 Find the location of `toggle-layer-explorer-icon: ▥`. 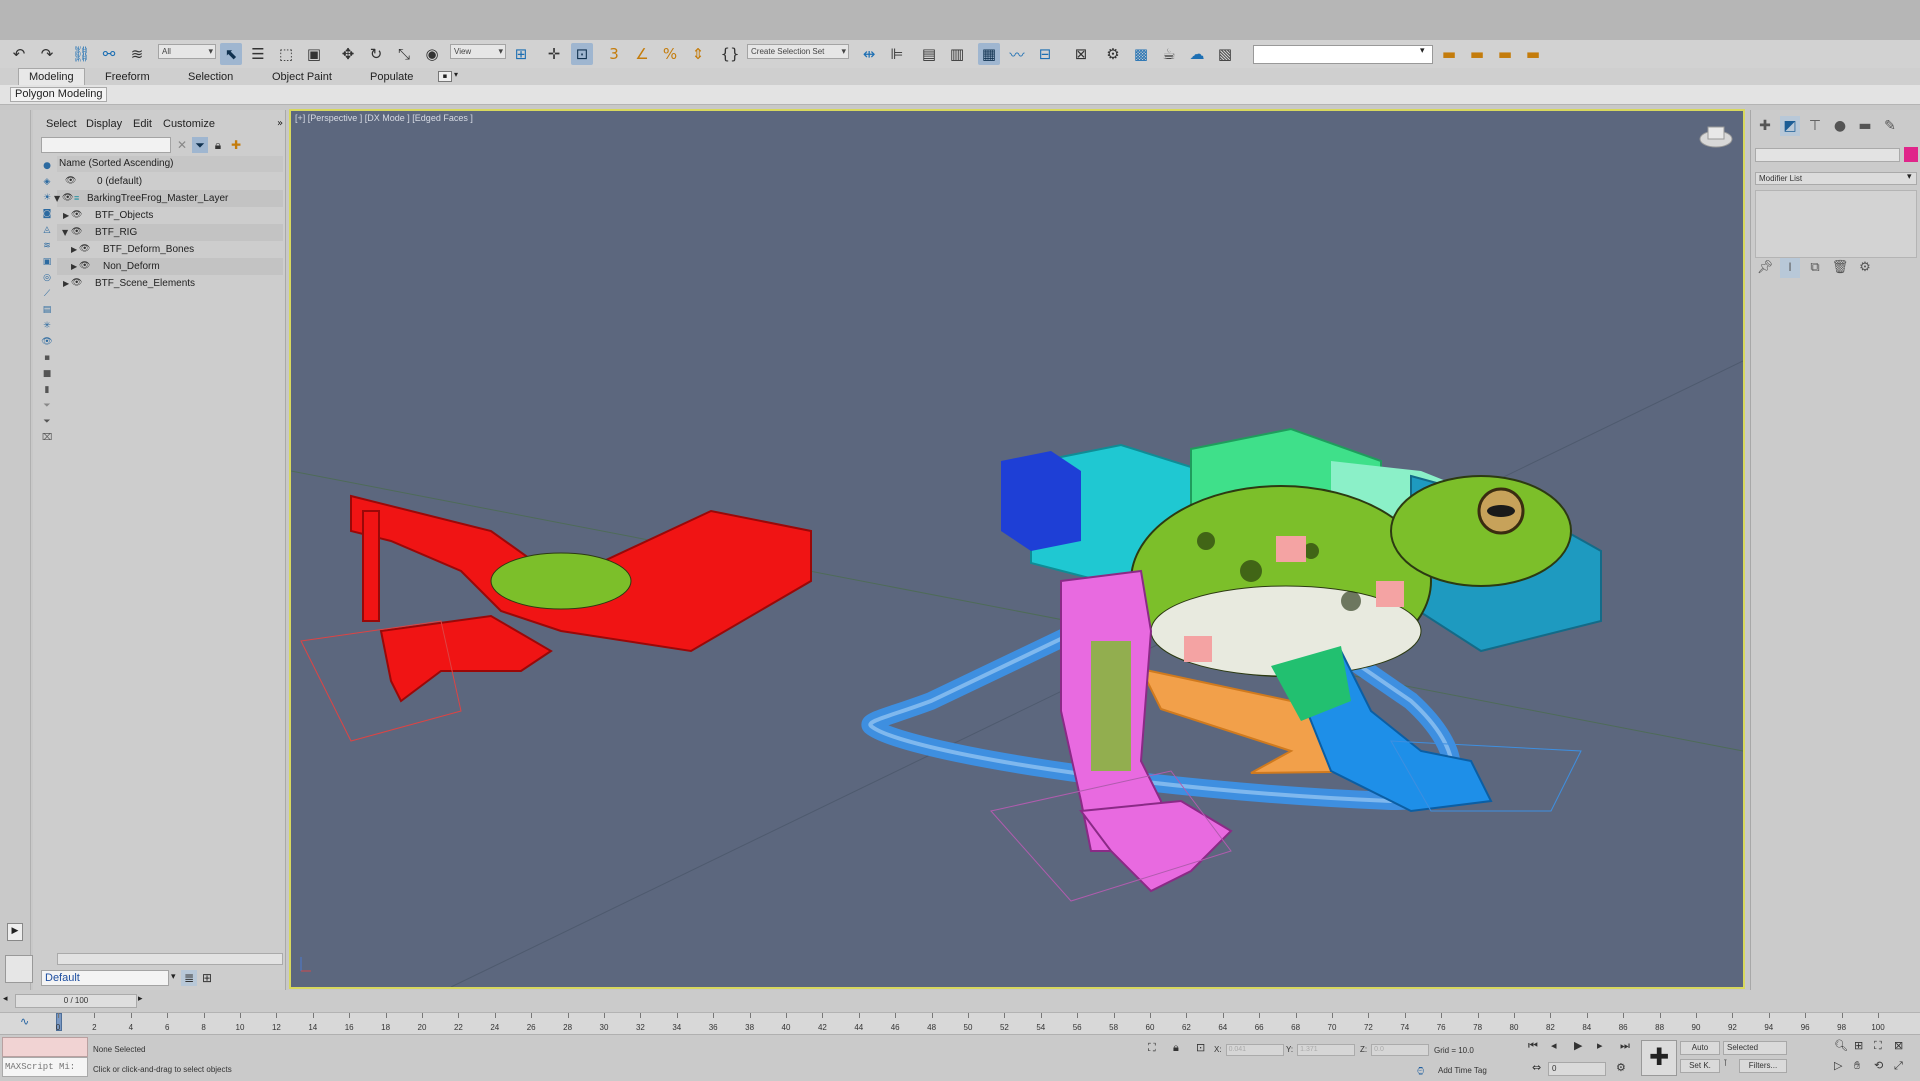

toggle-layer-explorer-icon: ▥ is located at coordinates (957, 54).